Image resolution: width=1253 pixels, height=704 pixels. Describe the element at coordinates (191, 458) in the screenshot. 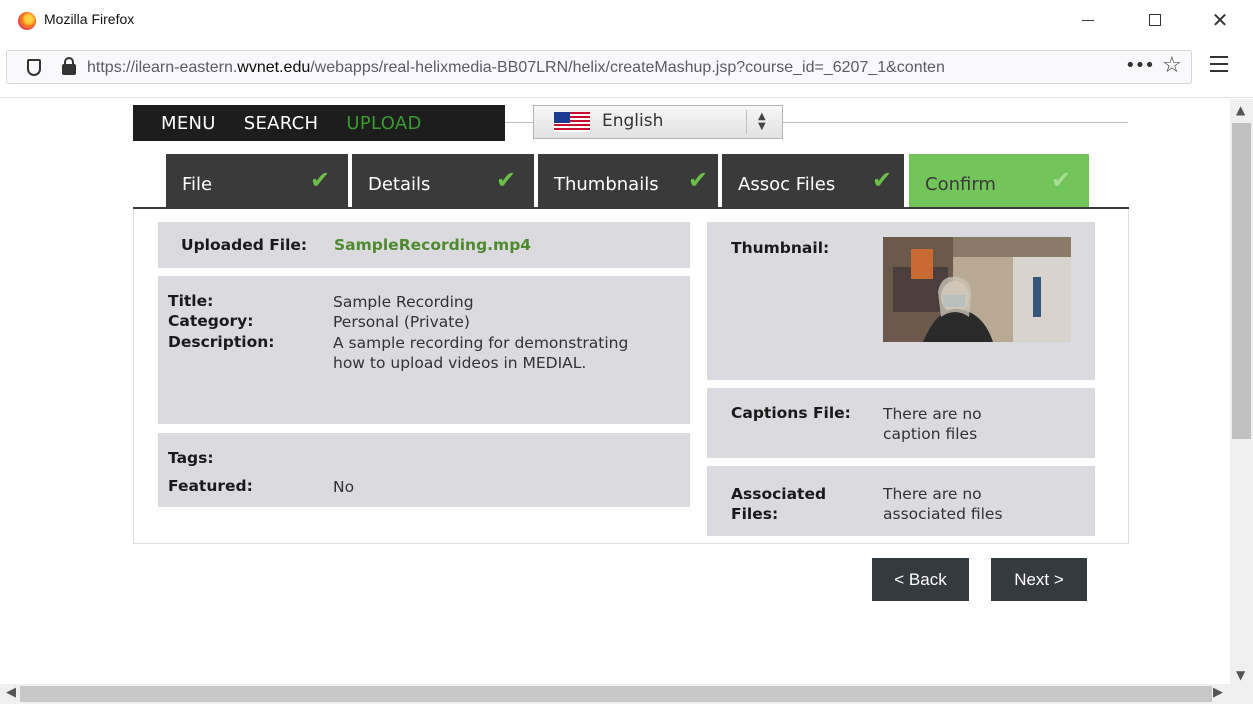

I see `tags-label: Tags:` at that location.